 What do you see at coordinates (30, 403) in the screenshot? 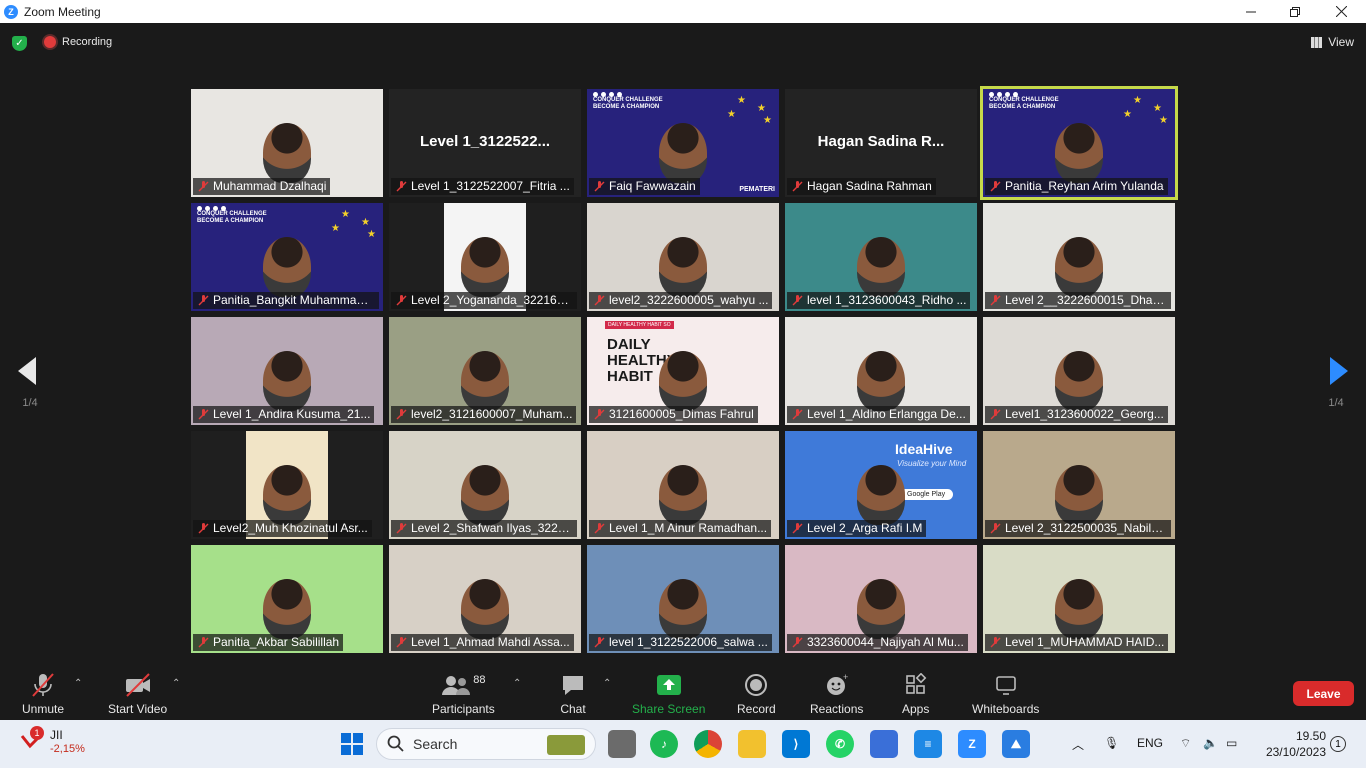
I see `page-indicator-left: 1/4` at bounding box center [30, 403].